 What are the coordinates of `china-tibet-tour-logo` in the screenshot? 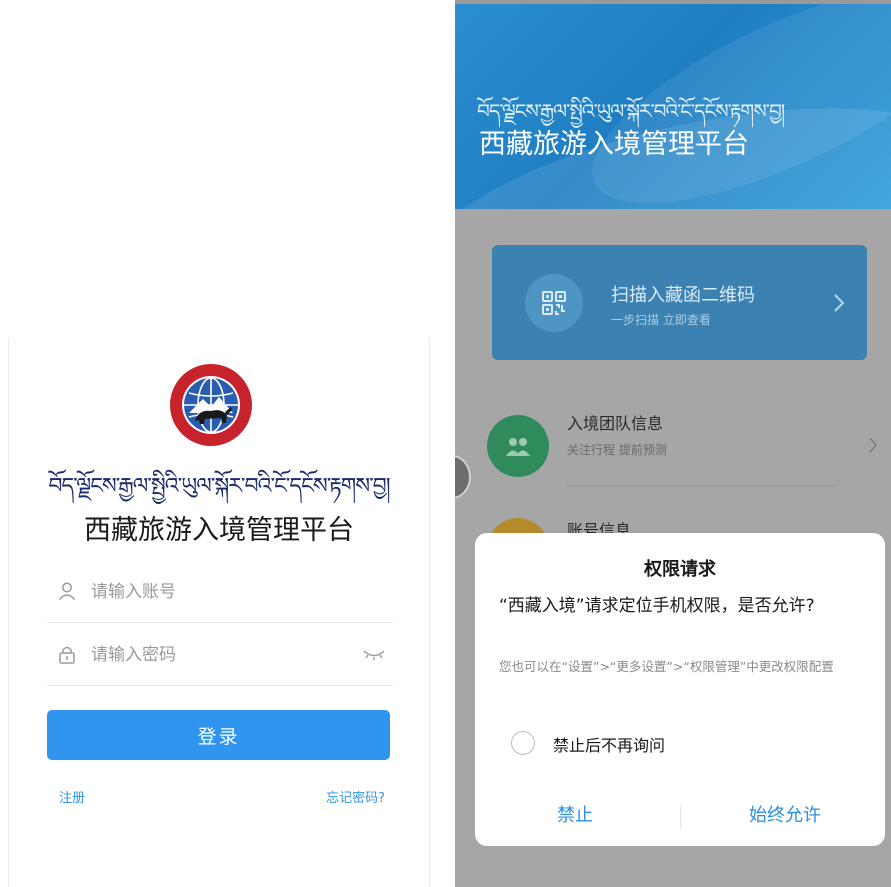 It's located at (211, 405).